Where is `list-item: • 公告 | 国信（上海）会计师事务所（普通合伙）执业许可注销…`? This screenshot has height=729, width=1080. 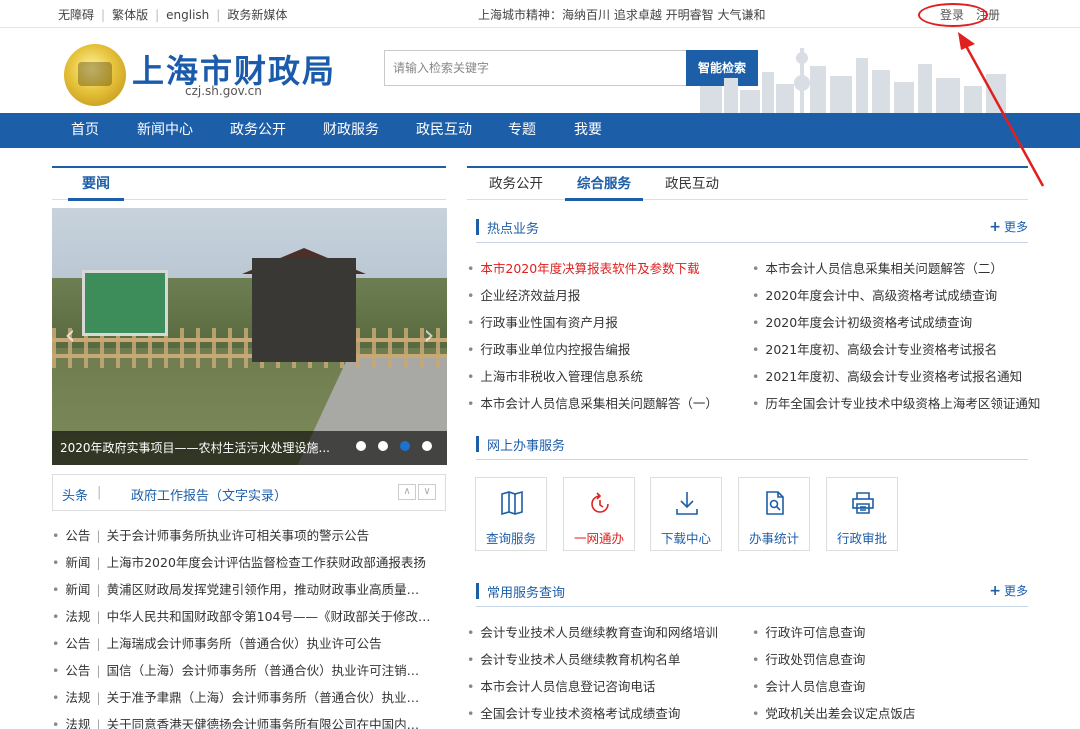 list-item: • 公告 | 国信（上海）会计师事务所（普通合伙）执业许可注销… is located at coordinates (249, 670).